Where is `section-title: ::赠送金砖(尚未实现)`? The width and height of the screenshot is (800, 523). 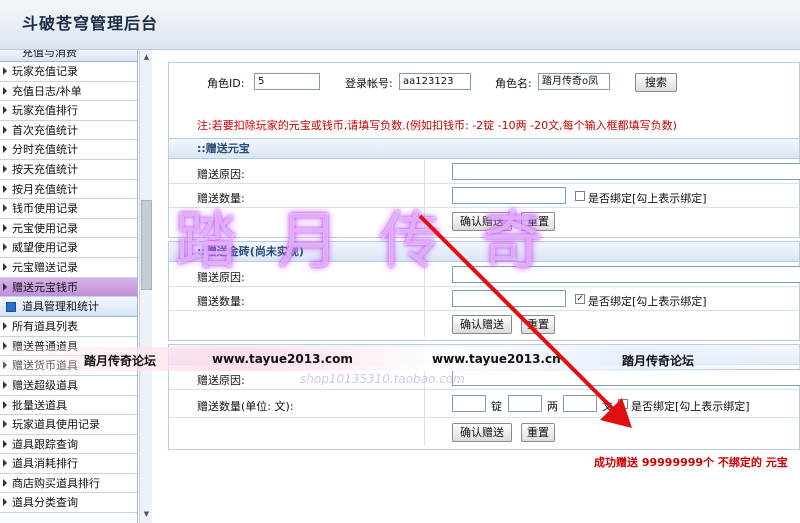
section-title: ::赠送金砖(尚未实现) is located at coordinates (484, 252).